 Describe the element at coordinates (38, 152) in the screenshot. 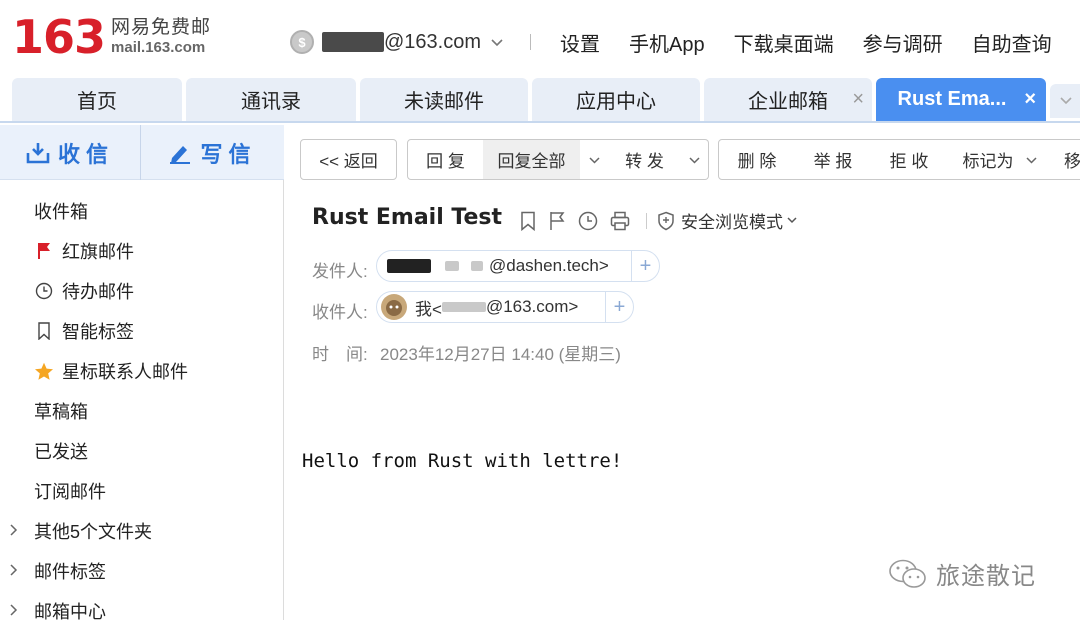

I see `inbox-download-icon` at that location.